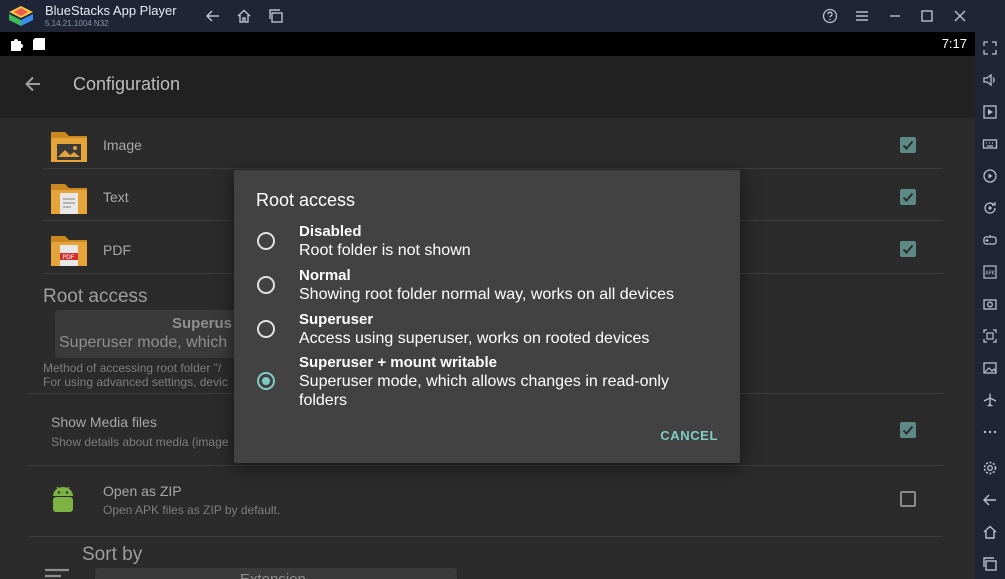 Image resolution: width=1005 pixels, height=579 pixels. Describe the element at coordinates (990, 368) in the screenshot. I see `media-folder-icon` at that location.